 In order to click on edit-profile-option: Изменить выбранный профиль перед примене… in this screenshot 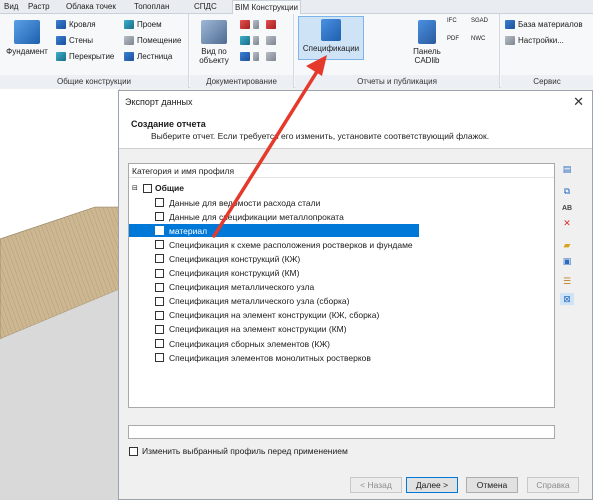, I will do `click(238, 451)`.